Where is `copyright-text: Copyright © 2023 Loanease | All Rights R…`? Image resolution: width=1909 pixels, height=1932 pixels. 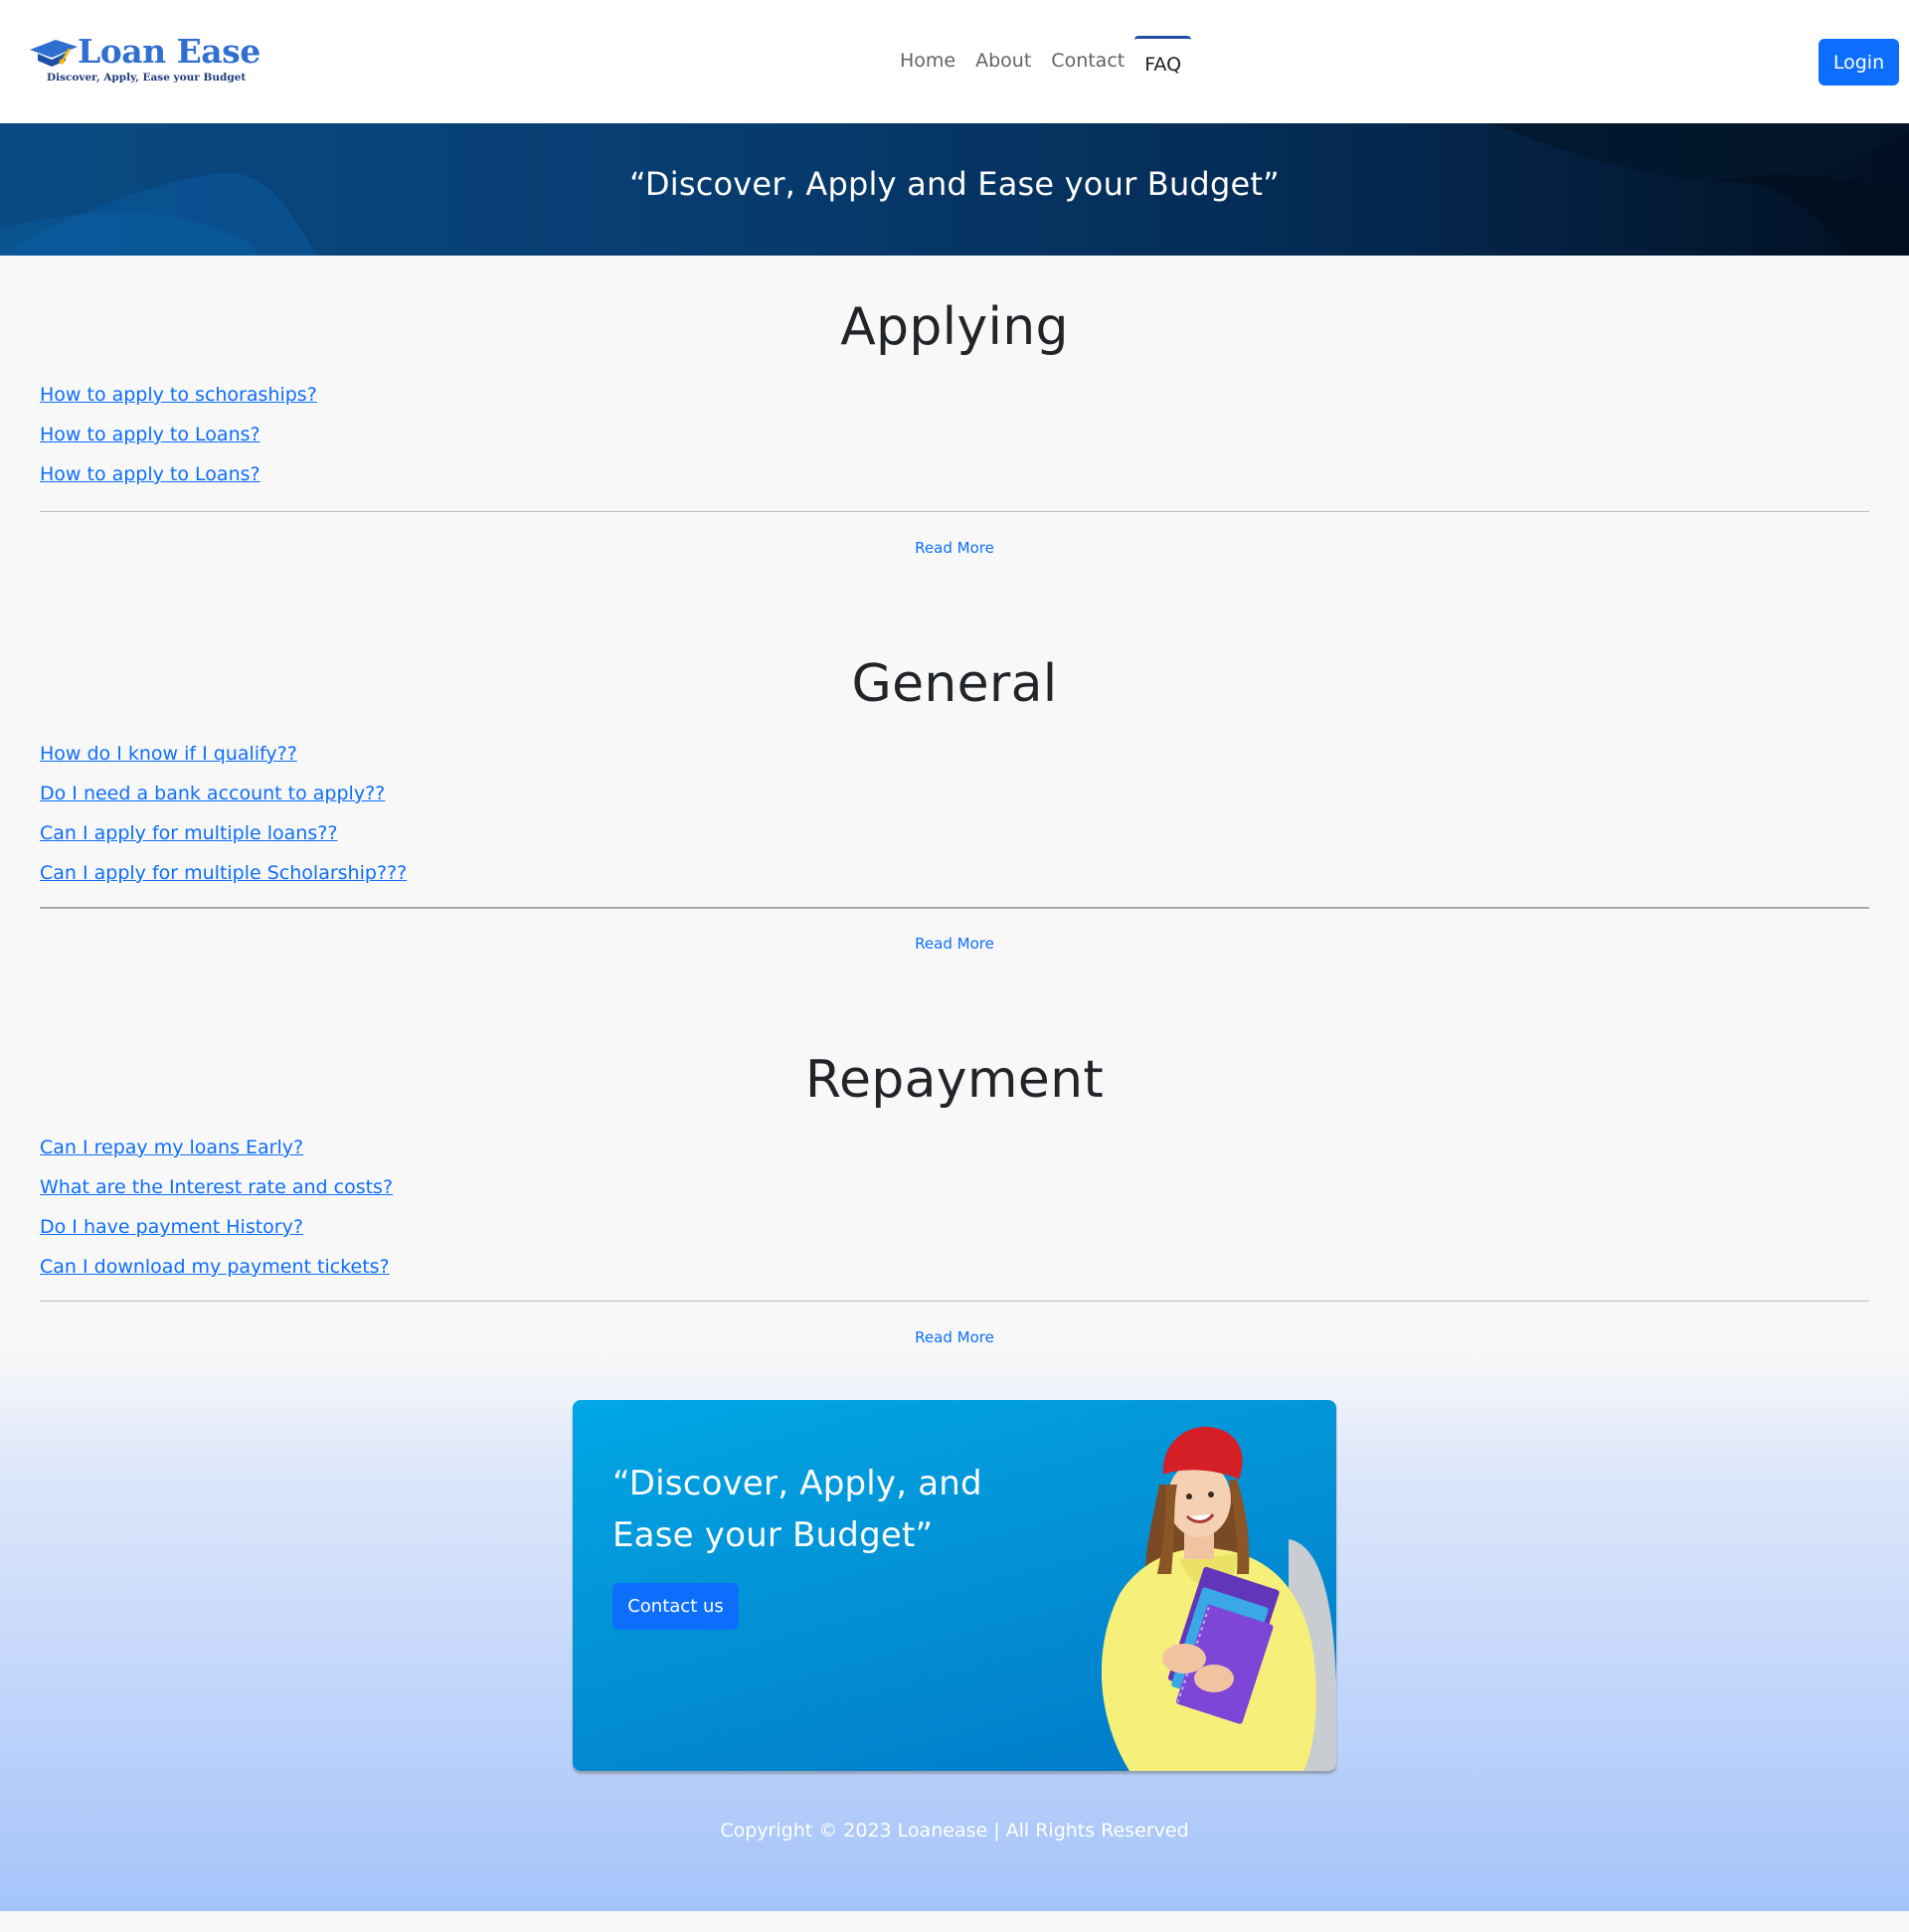
copyright-text: Copyright © 2023 Loanease | All Rights R… is located at coordinates (954, 1831).